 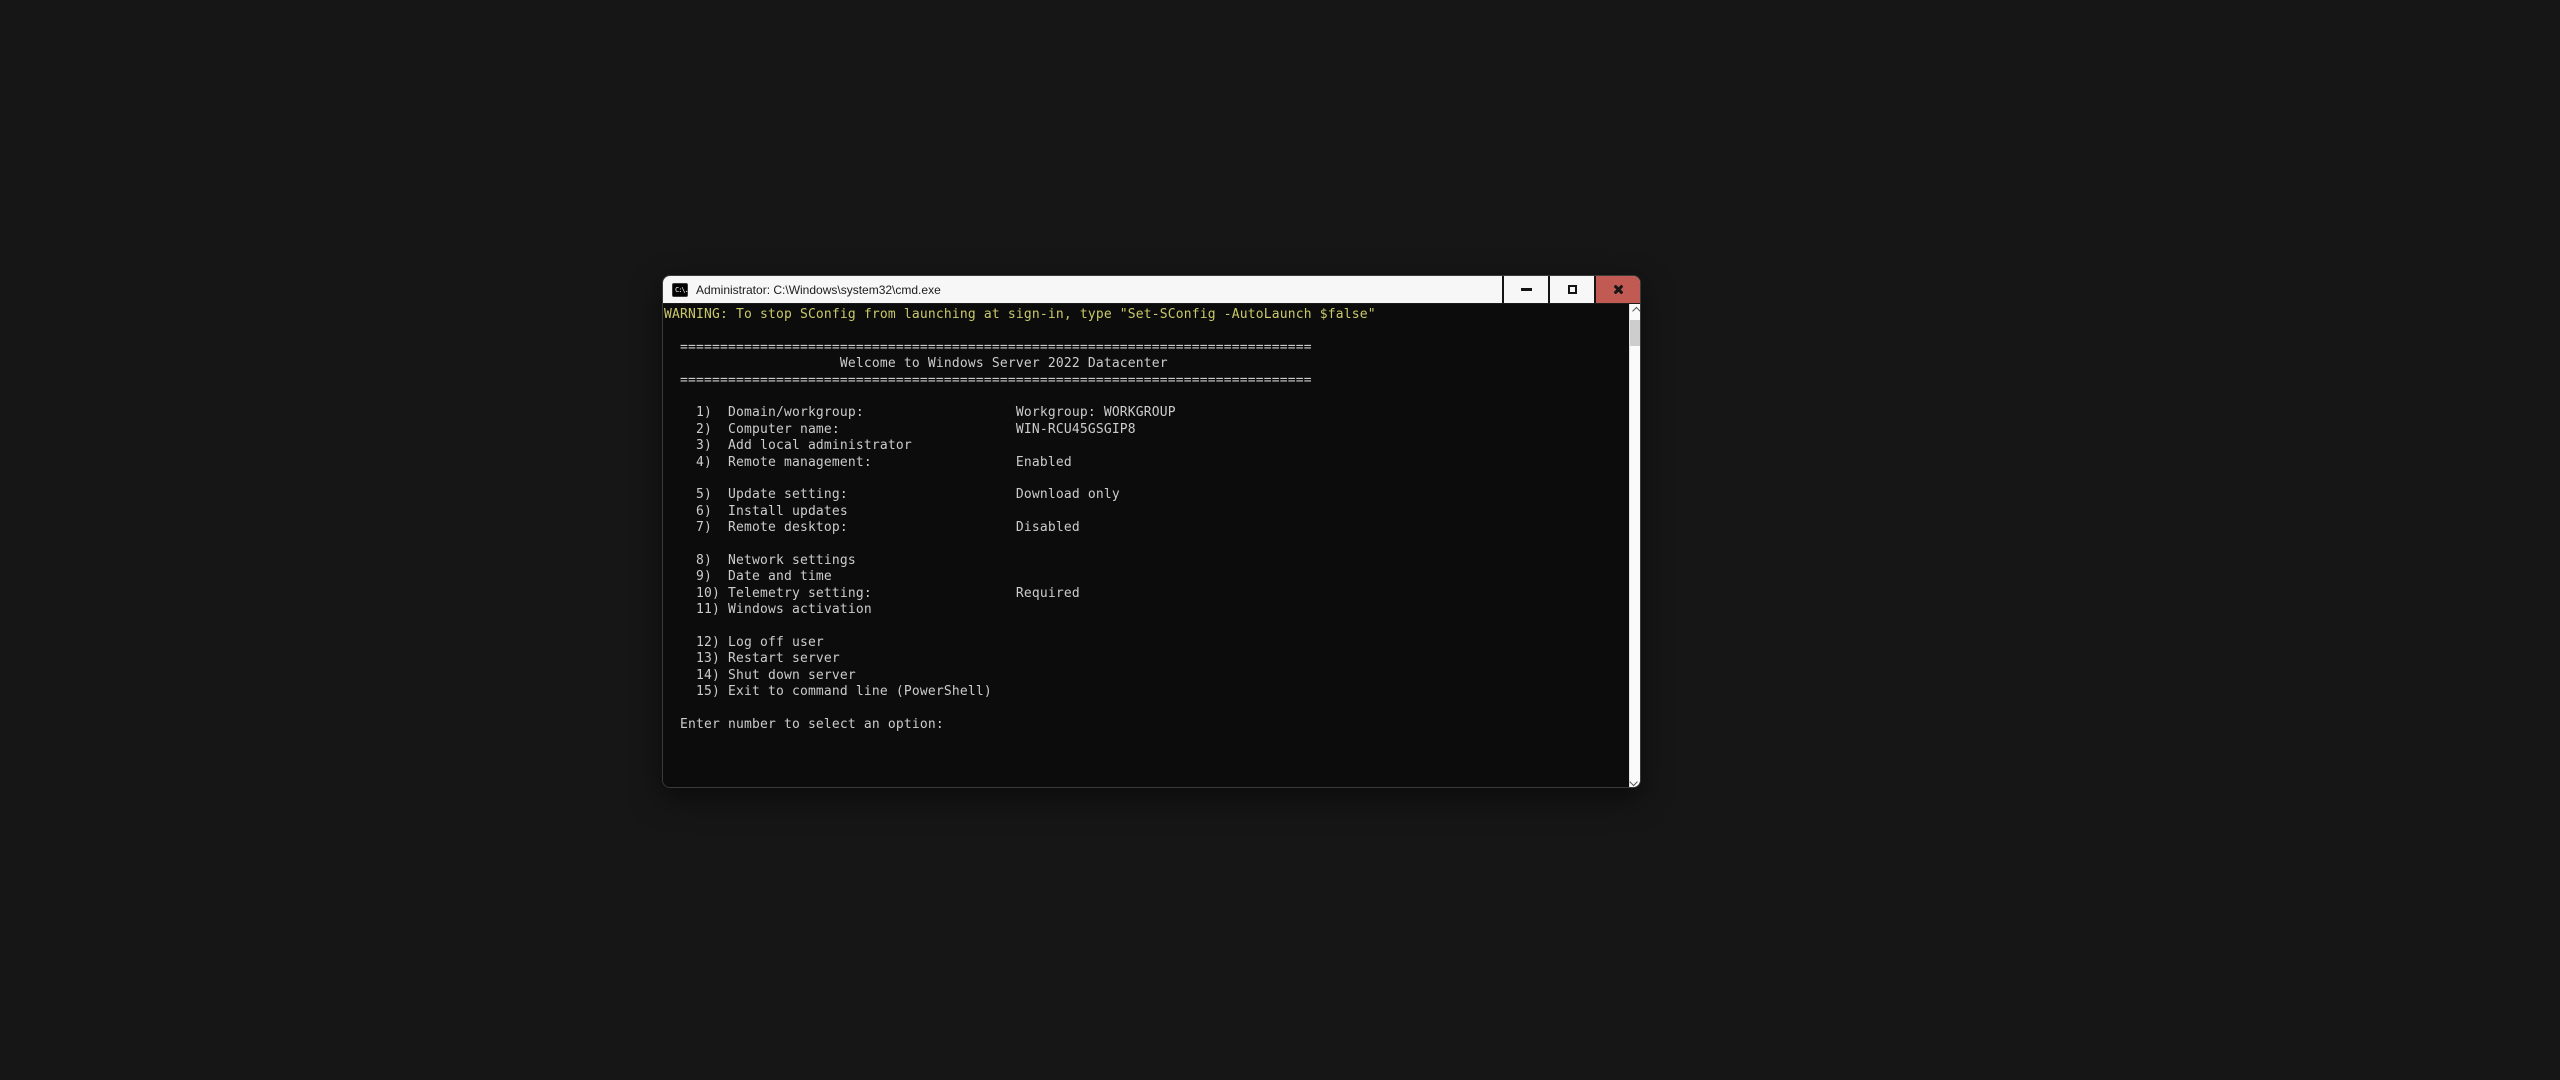 I want to click on menu-item-line: 2) Computer name: WIN-RCU45GSGIP8, so click(x=900, y=429).